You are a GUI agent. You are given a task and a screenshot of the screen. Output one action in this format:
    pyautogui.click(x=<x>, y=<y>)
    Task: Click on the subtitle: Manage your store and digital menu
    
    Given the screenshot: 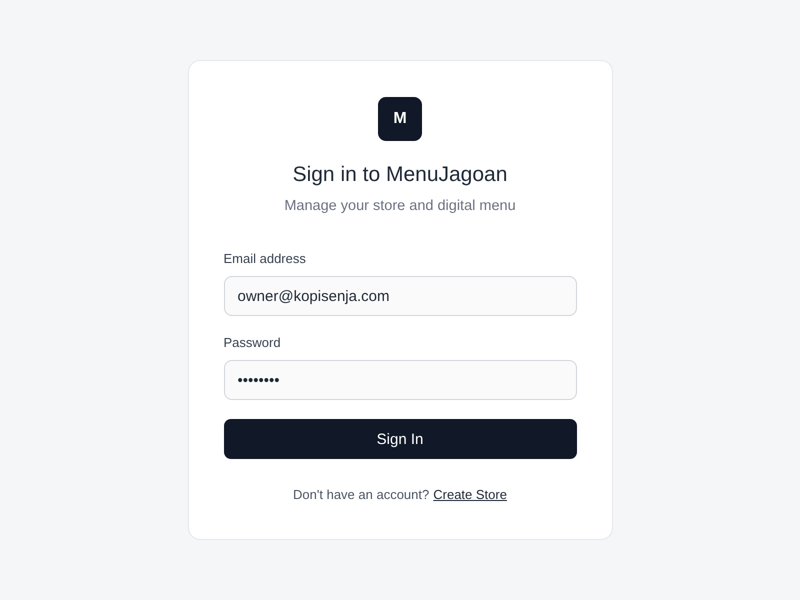 What is the action you would take?
    pyautogui.click(x=400, y=206)
    